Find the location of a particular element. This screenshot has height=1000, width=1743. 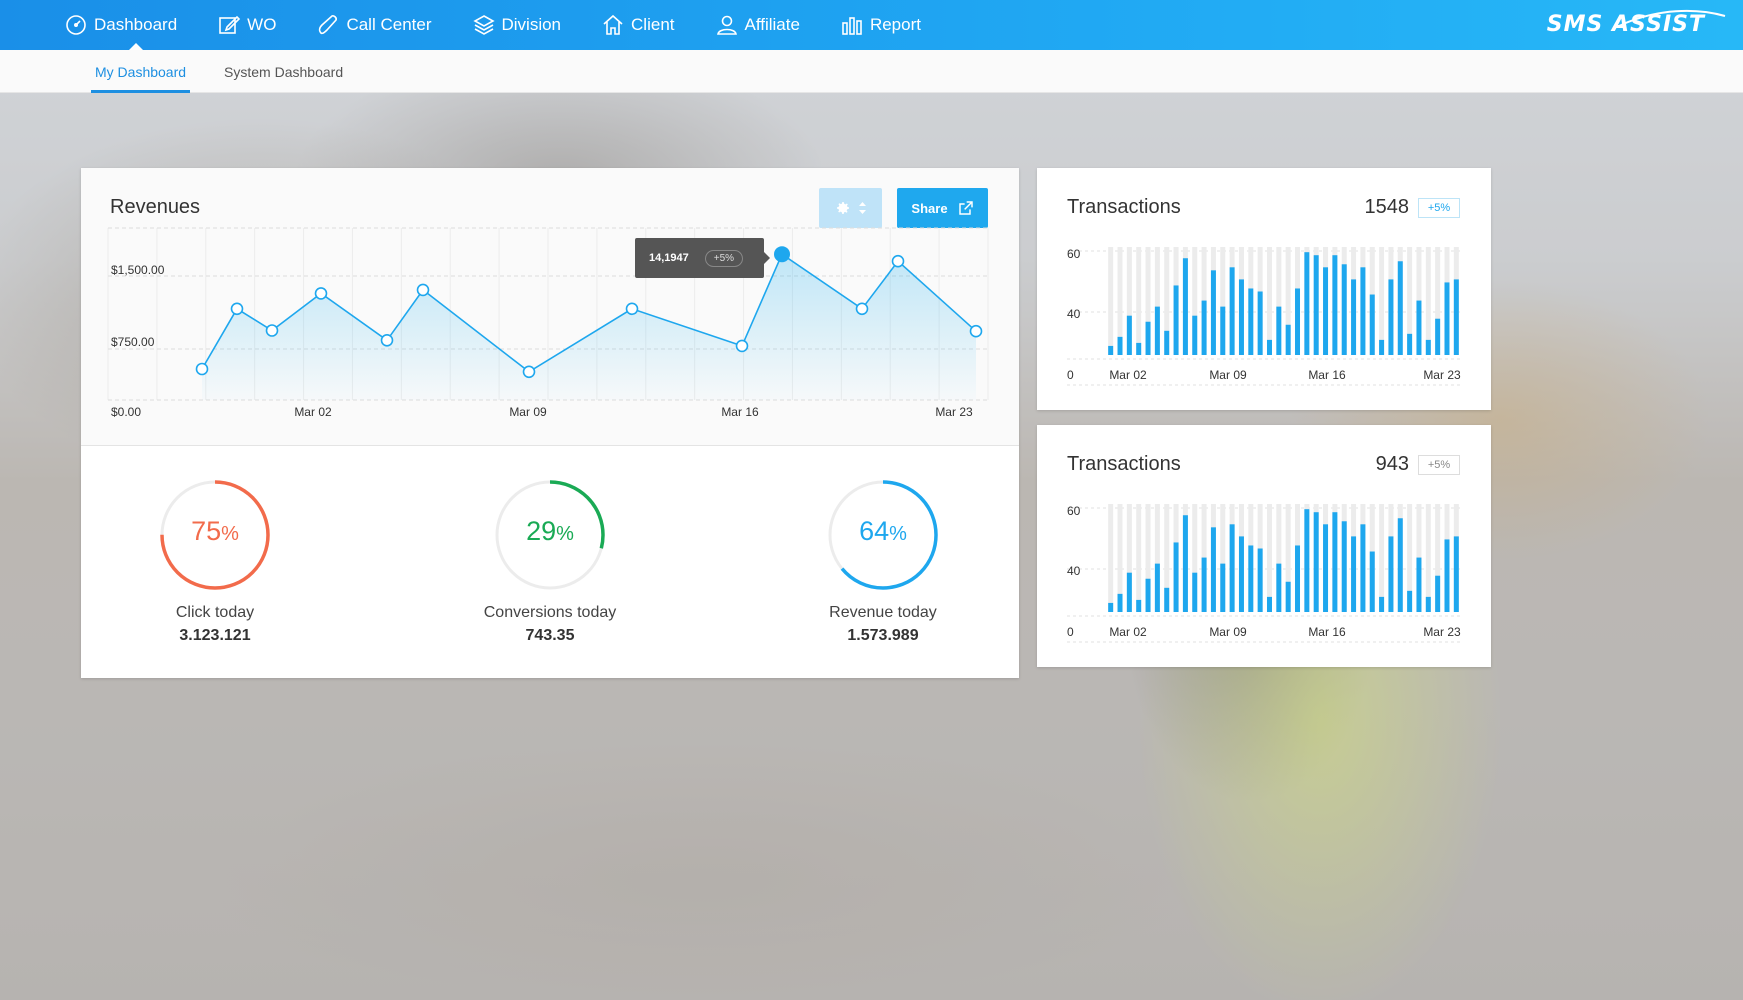

user-icon is located at coordinates (726, 25).